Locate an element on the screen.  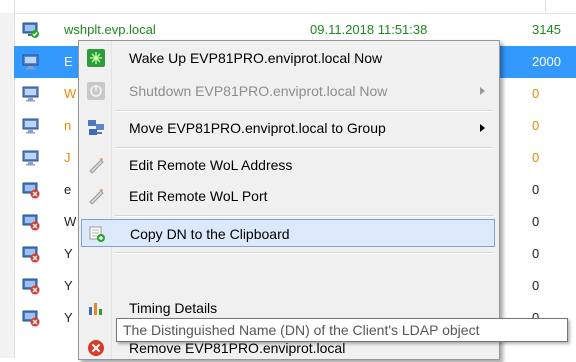
remove-icon is located at coordinates (96, 348).